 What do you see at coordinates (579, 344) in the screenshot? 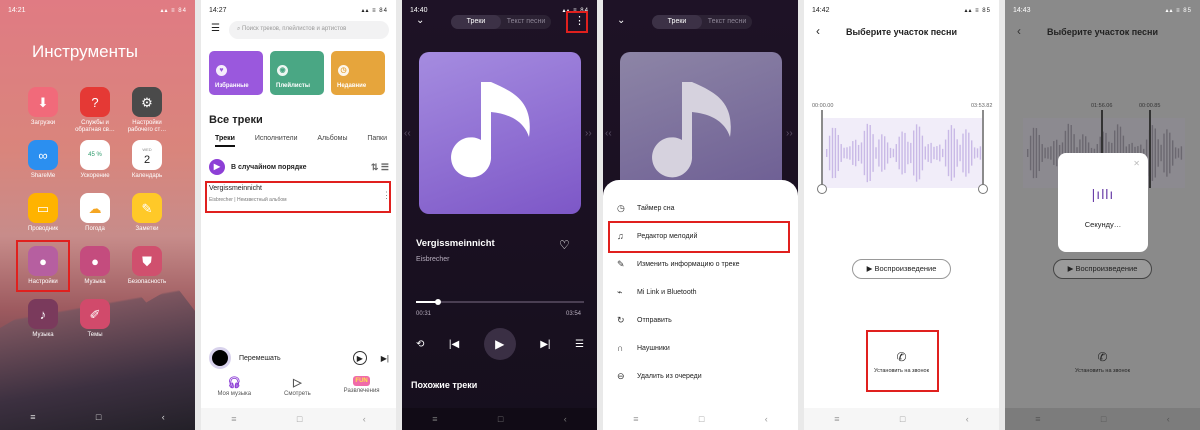
I see `queue-icon: ☰` at bounding box center [579, 344].